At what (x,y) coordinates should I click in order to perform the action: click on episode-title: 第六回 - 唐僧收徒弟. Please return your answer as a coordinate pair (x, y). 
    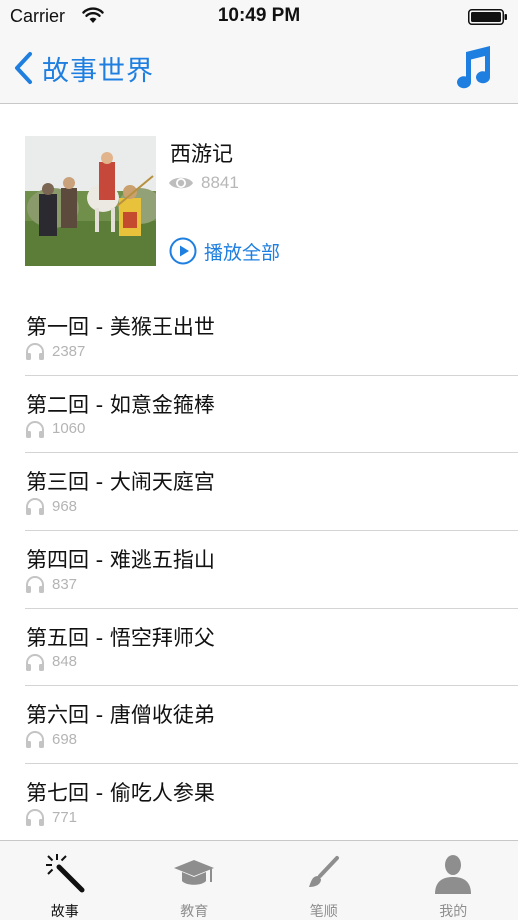
    Looking at the image, I should click on (120, 715).